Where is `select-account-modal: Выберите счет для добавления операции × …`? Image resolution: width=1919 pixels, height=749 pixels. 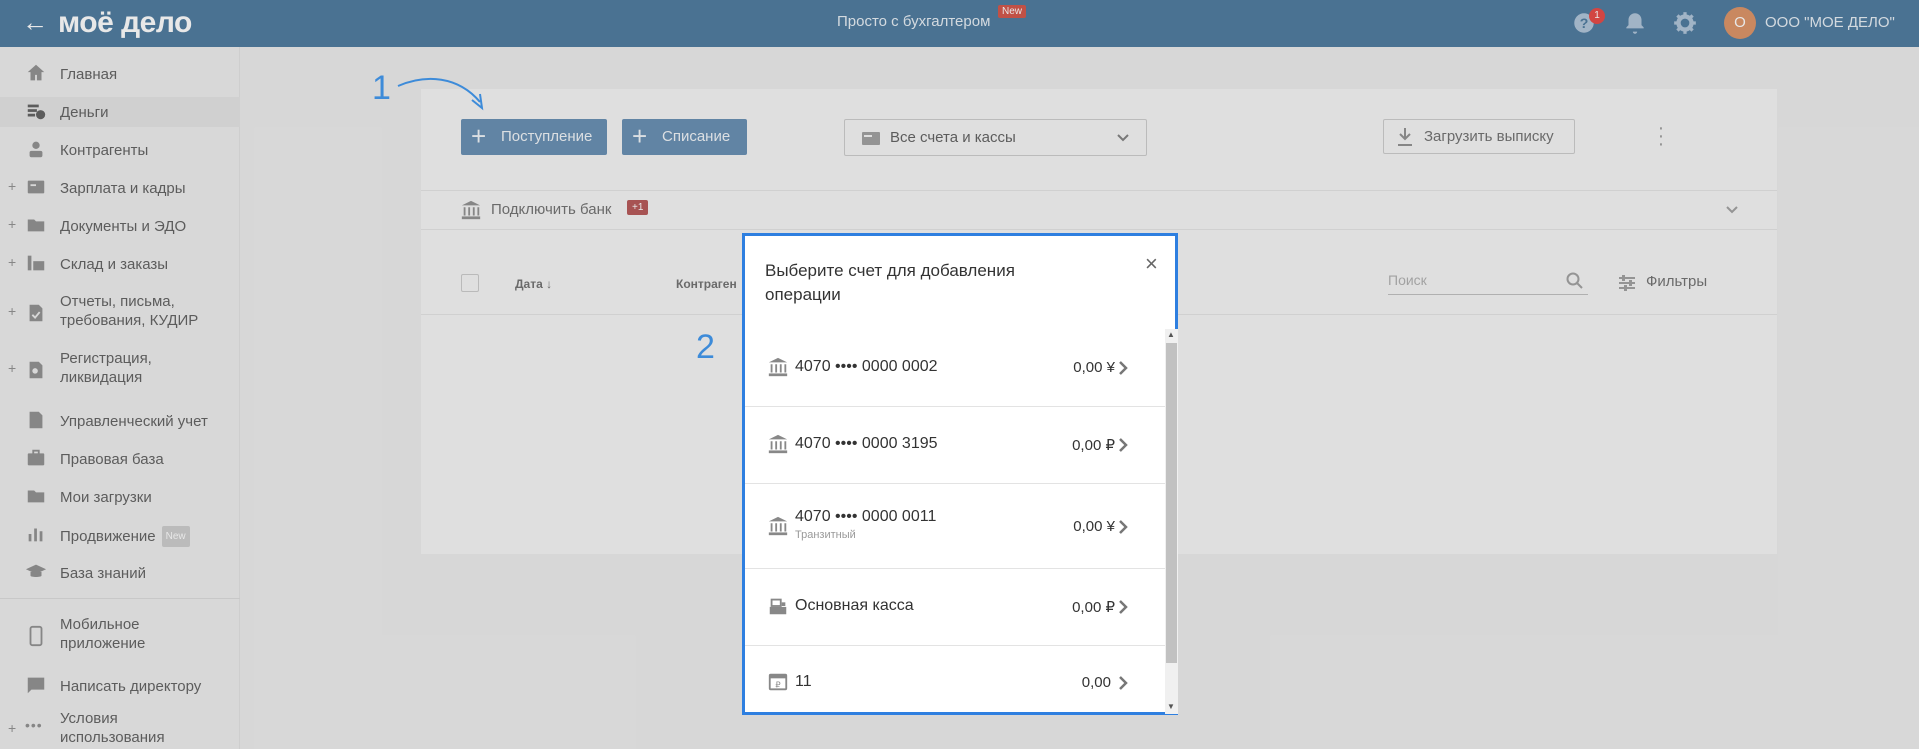
select-account-modal: Выберите счет для добавления операции × … is located at coordinates (960, 474).